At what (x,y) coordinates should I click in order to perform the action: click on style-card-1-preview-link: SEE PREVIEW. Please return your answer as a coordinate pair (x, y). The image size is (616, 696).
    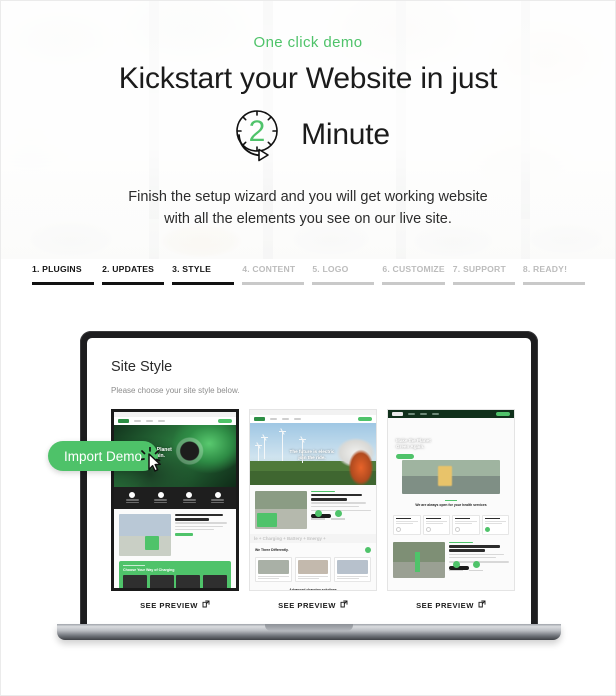
    Looking at the image, I should click on (175, 605).